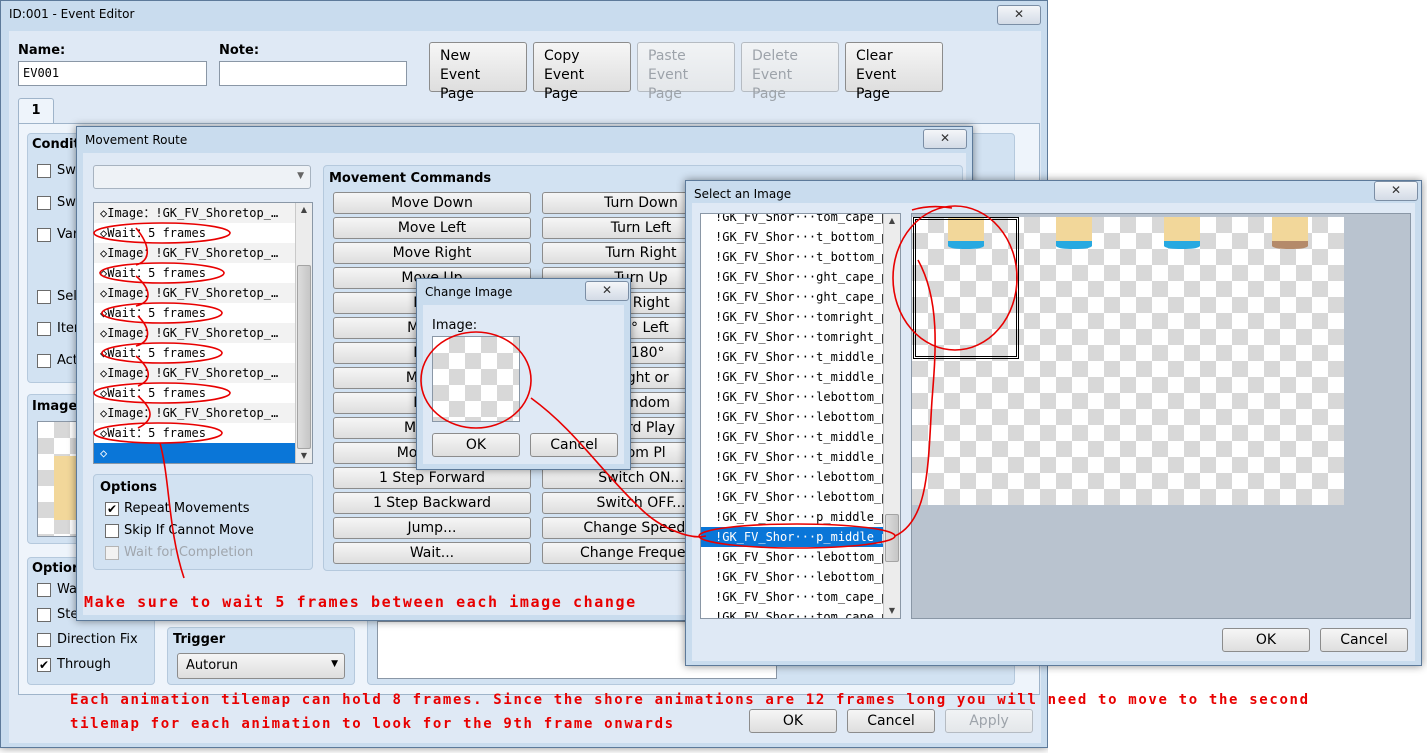  What do you see at coordinates (432, 228) in the screenshot?
I see `movement-command-button: Move Left` at bounding box center [432, 228].